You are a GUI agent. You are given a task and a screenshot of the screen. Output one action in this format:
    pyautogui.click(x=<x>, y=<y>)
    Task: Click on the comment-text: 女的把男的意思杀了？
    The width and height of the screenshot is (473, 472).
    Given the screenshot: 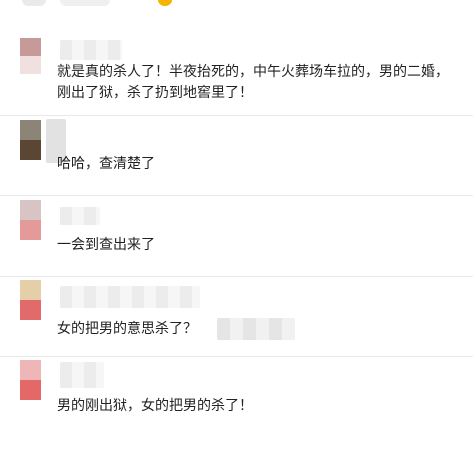 What is the action you would take?
    pyautogui.click(x=176, y=329)
    